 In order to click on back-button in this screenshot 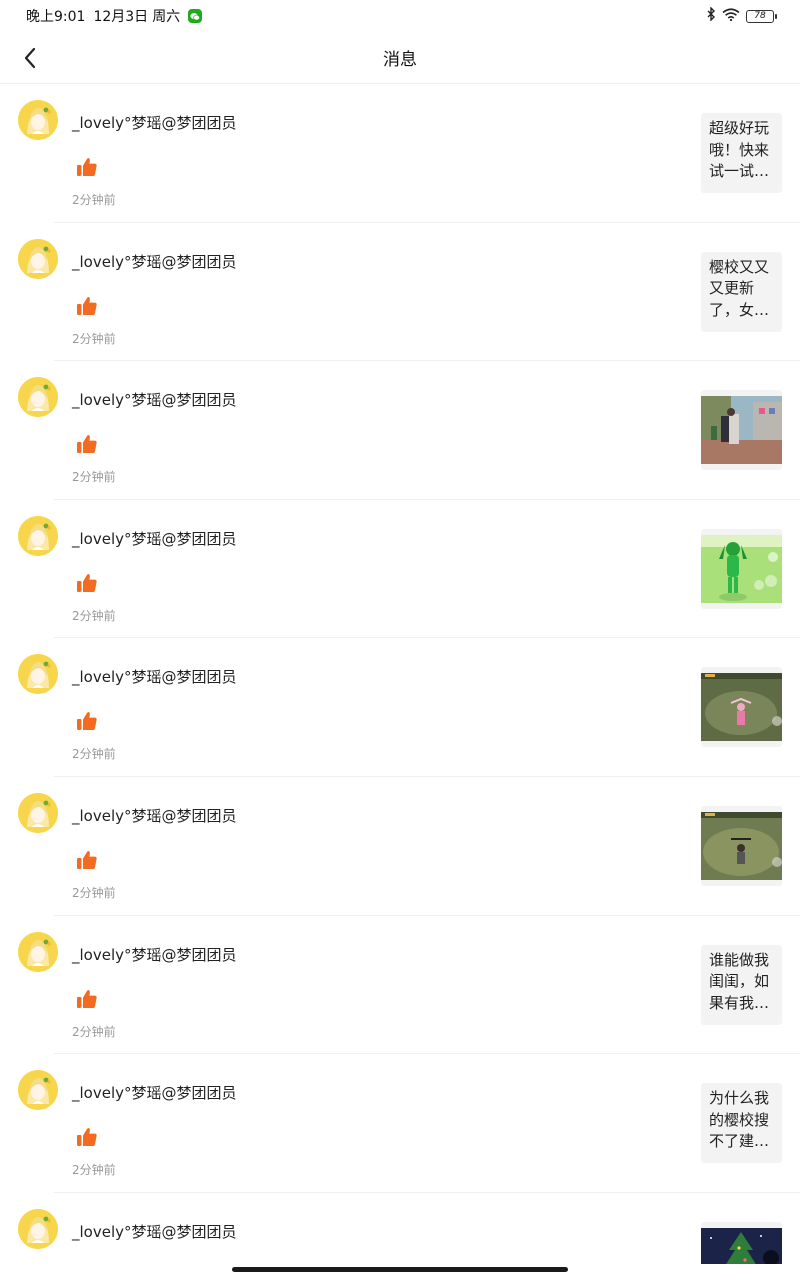, I will do `click(30, 58)`.